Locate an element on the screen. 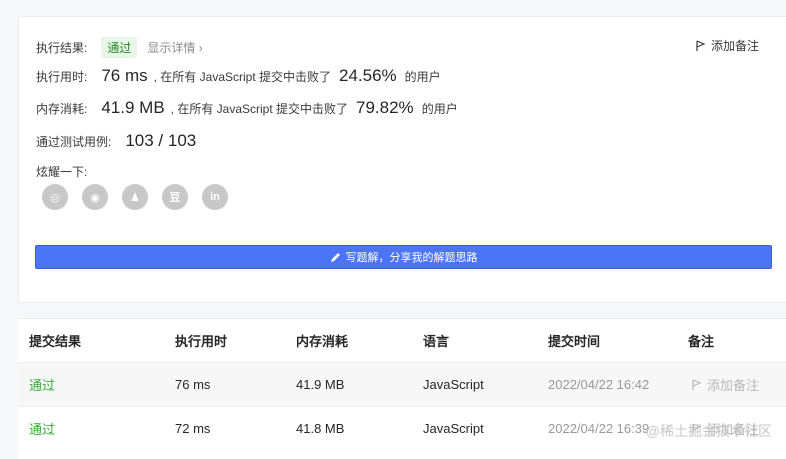 Image resolution: width=786 pixels, height=459 pixels. row-time: 2022/04/22 16:39 is located at coordinates (599, 428).